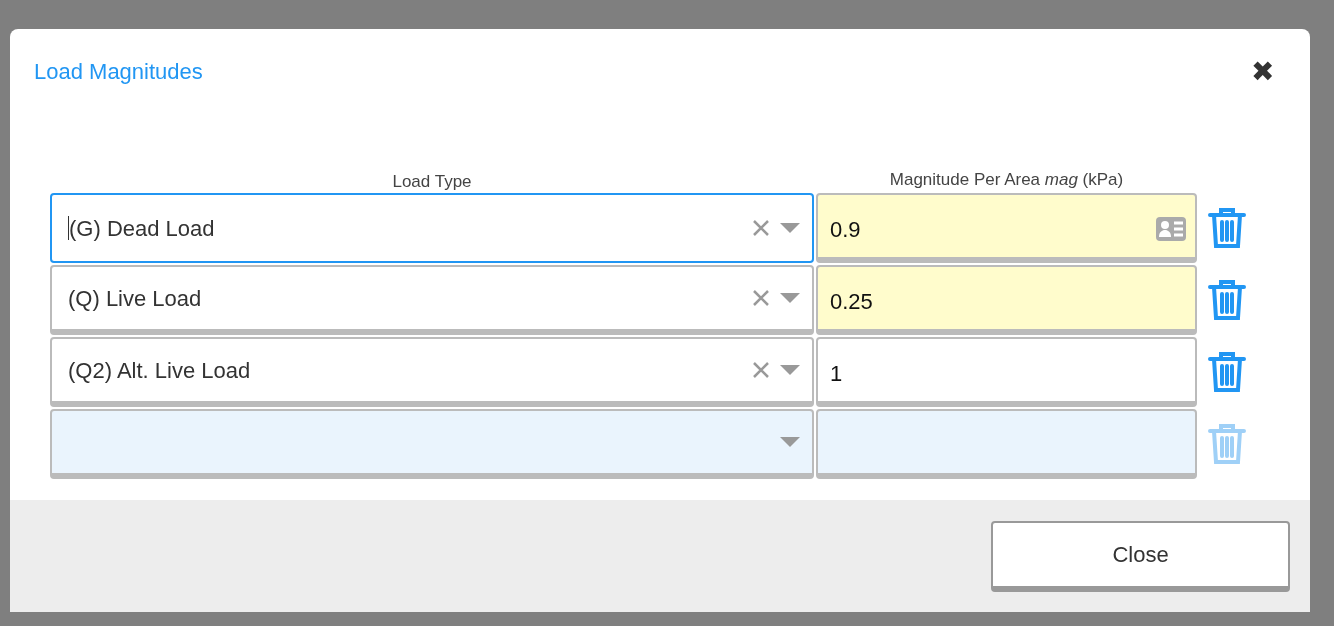  What do you see at coordinates (118, 72) in the screenshot?
I see `dialog-title: Load Magnitudes` at bounding box center [118, 72].